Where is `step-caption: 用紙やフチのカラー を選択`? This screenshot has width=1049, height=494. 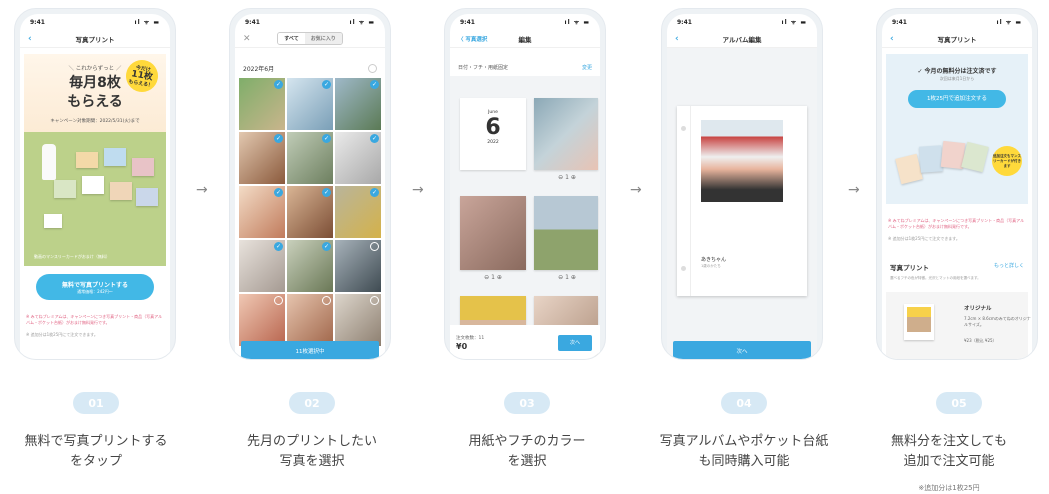
step-caption: 用紙やフチのカラー を選択 is located at coordinates (527, 452).